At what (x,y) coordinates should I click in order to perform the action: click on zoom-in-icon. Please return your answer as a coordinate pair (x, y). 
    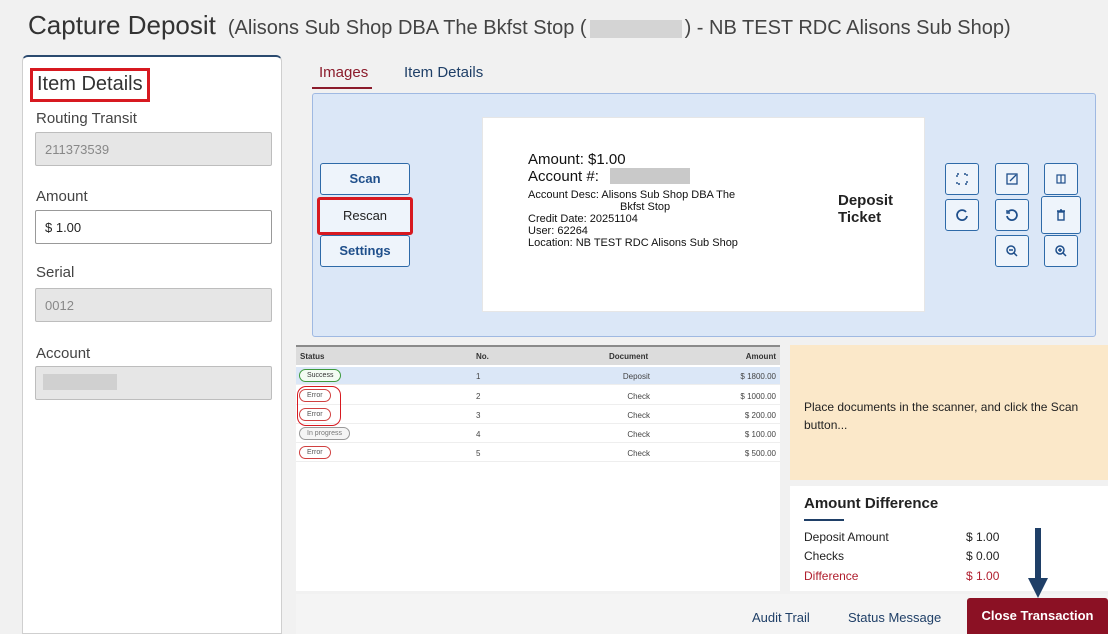
    Looking at the image, I should click on (1061, 251).